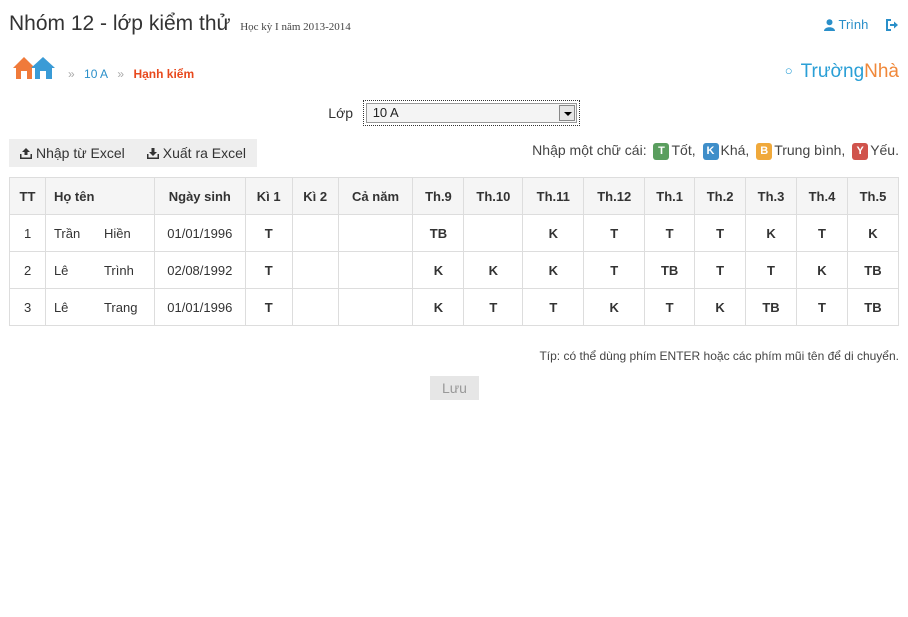 Image resolution: width=908 pixels, height=617 pixels. I want to click on date-of-birth: 02/08/1992, so click(199, 270).